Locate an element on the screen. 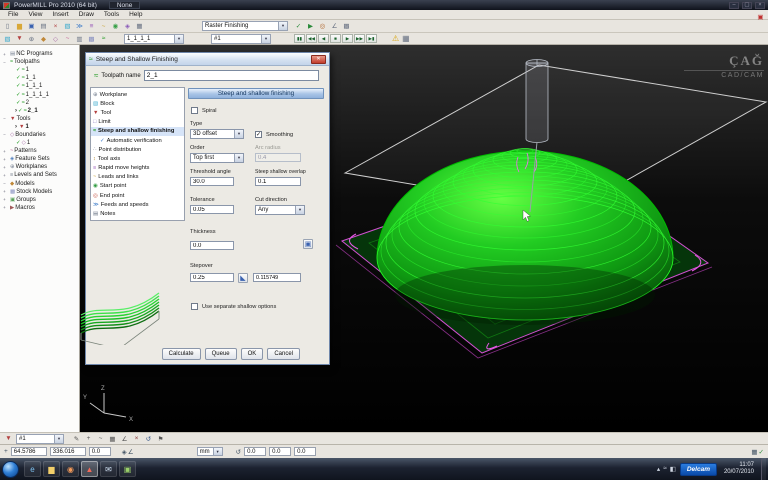  queue-button: Queue is located at coordinates (220, 354).